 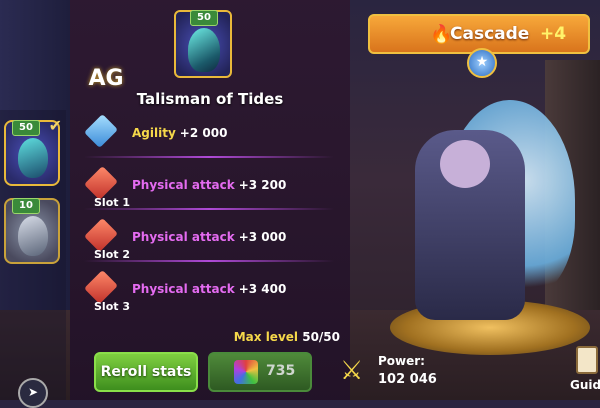 What do you see at coordinates (407, 379) in the screenshot?
I see `power-value: 102 046` at bounding box center [407, 379].